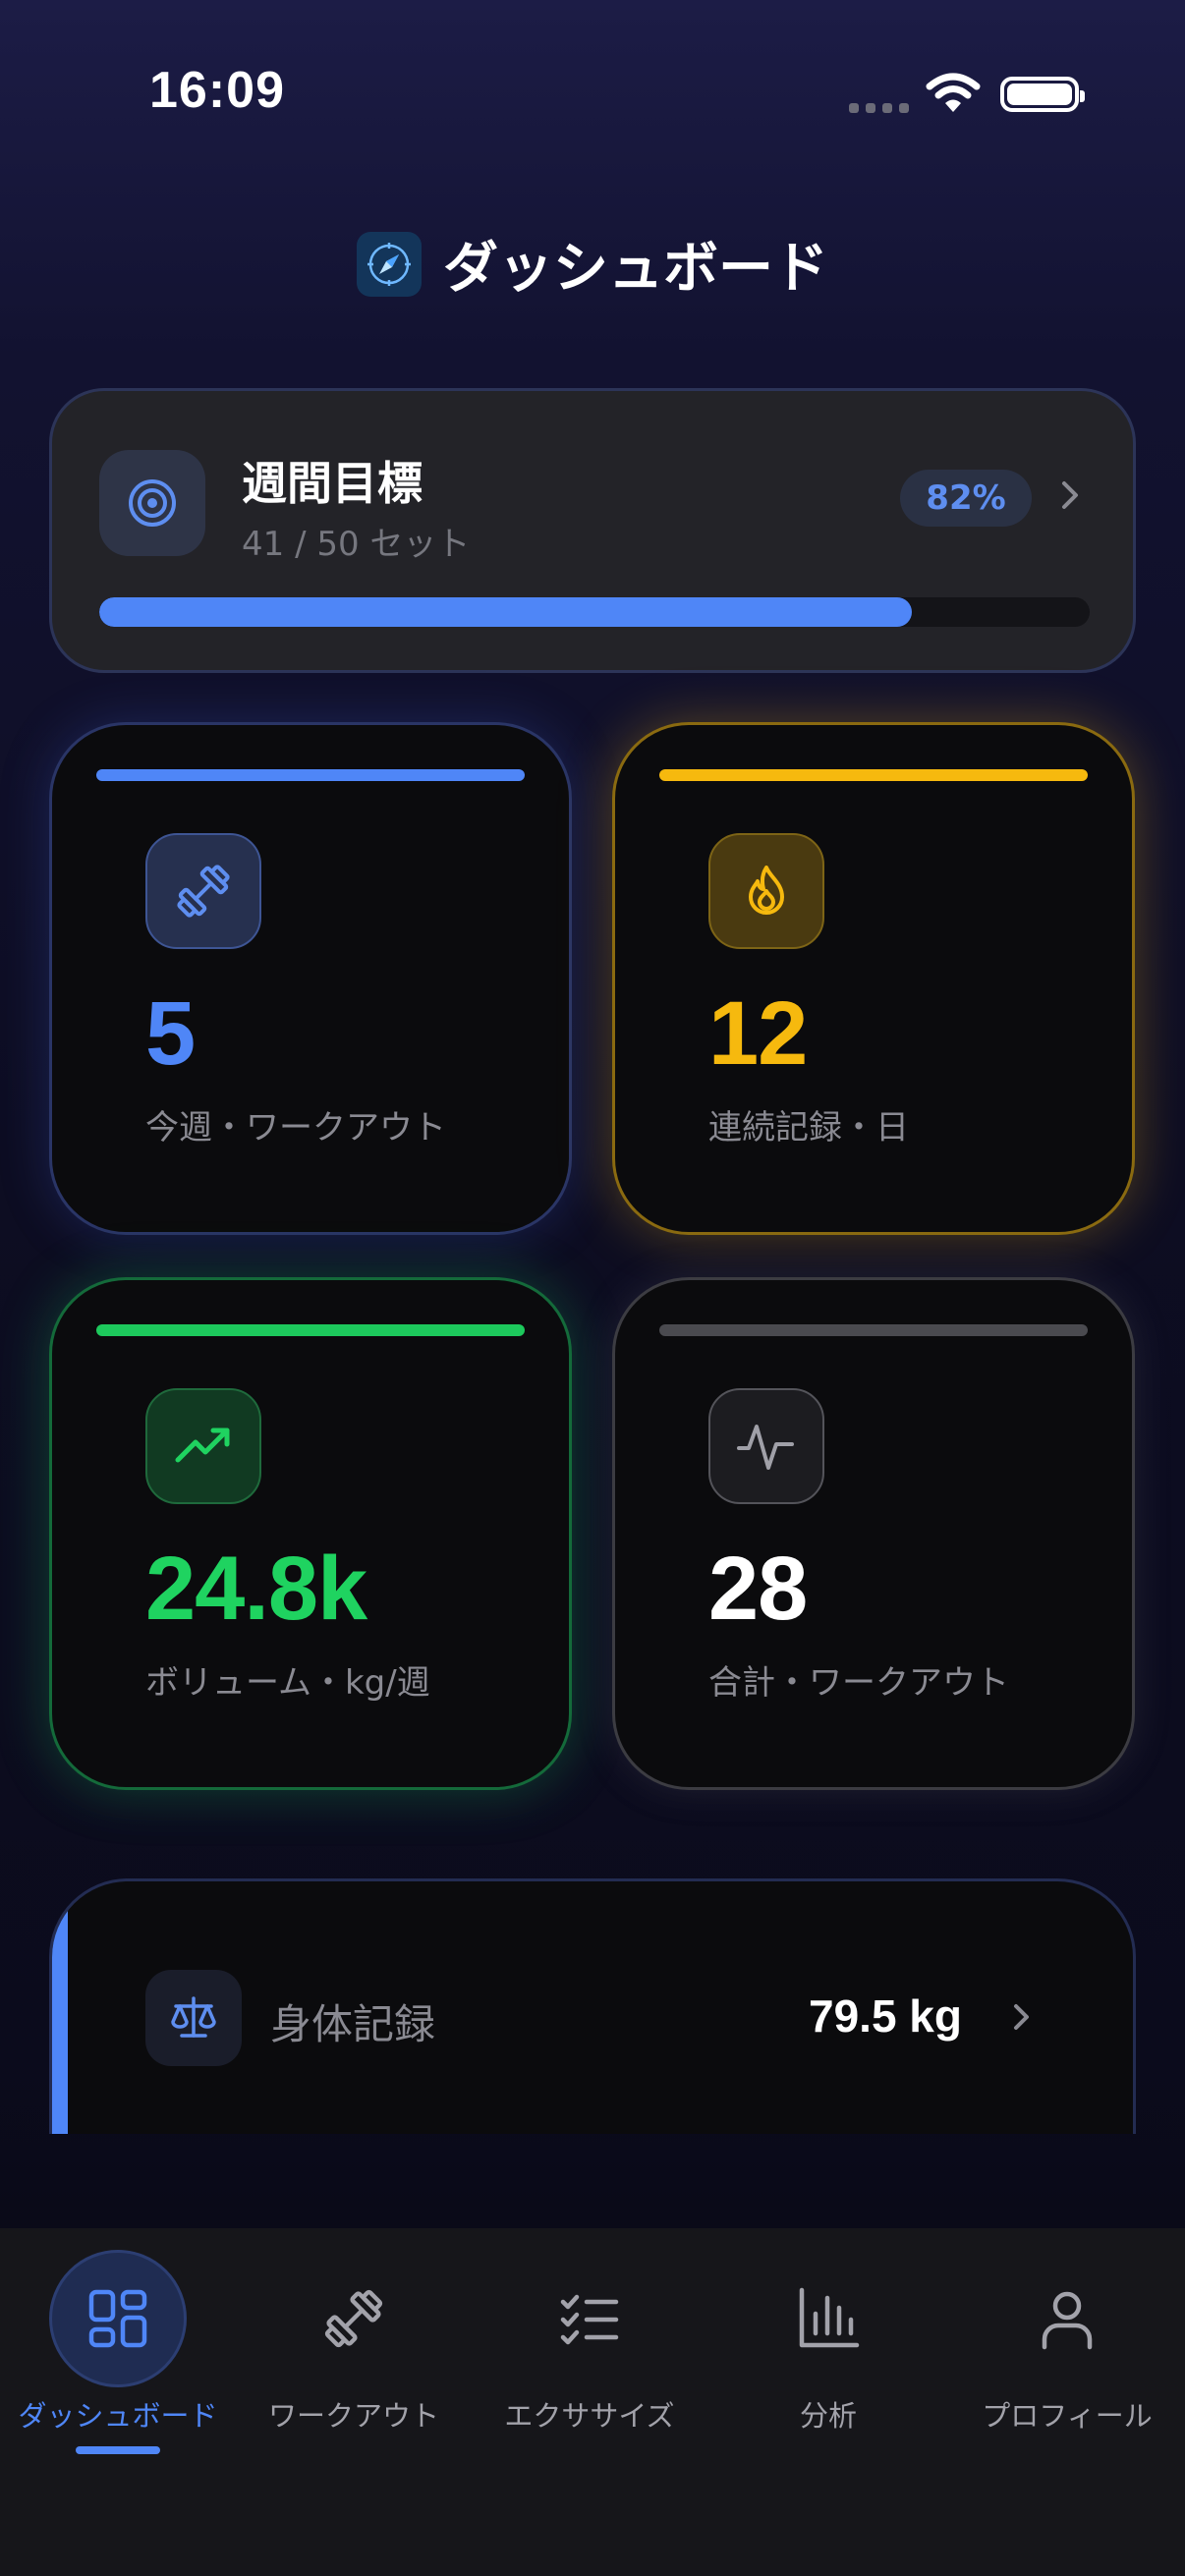 This screenshot has height=2576, width=1185. What do you see at coordinates (1042, 94) in the screenshot?
I see `battery-icon` at bounding box center [1042, 94].